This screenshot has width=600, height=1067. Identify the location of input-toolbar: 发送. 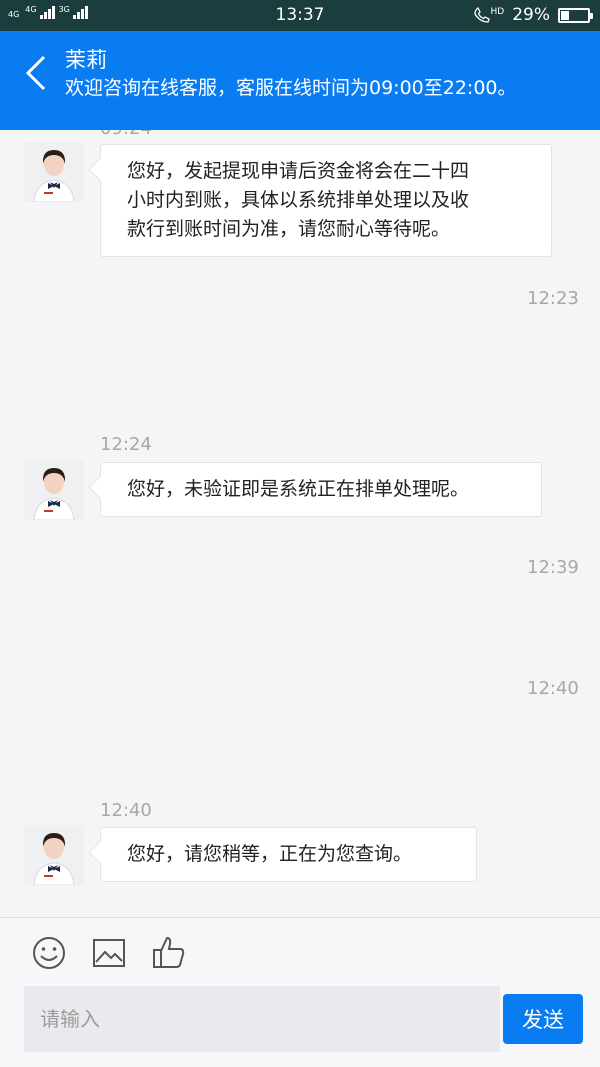
(300, 992).